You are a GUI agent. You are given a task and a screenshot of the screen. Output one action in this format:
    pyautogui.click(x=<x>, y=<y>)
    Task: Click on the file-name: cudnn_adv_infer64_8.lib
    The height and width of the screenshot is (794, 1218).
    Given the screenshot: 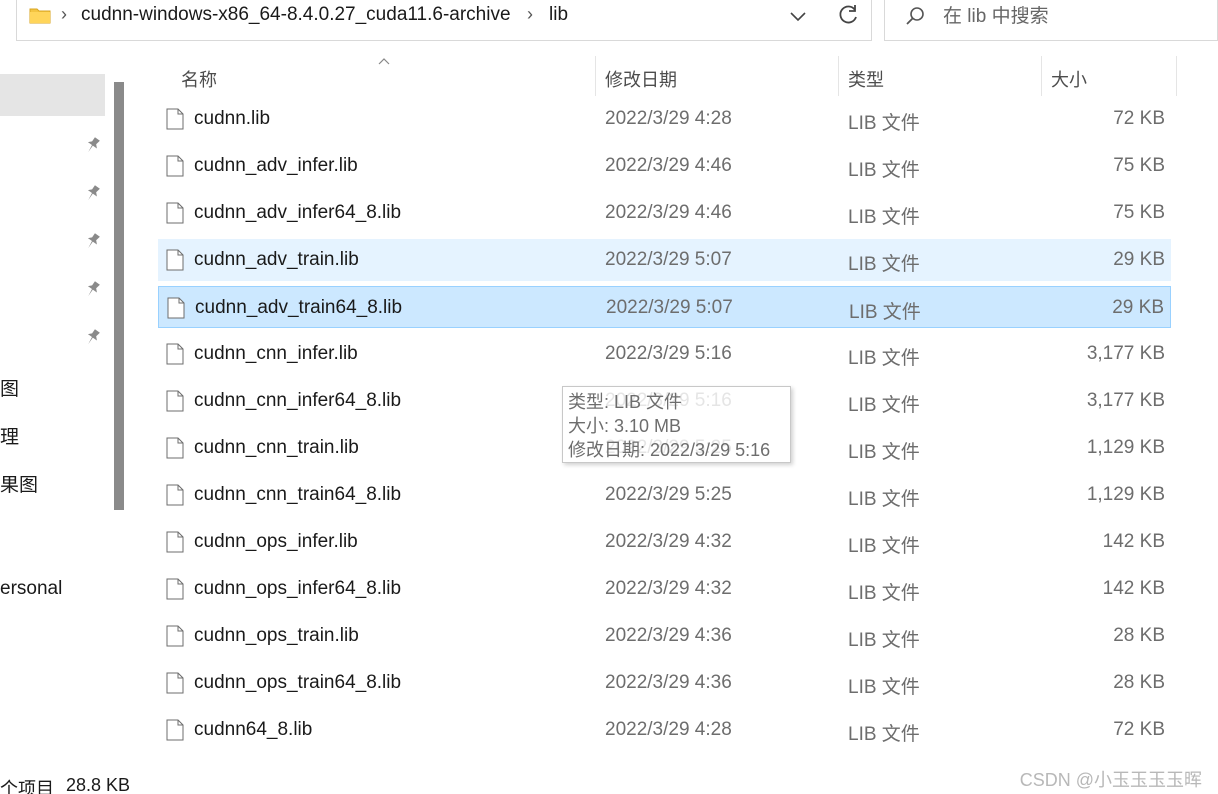 What is the action you would take?
    pyautogui.click(x=298, y=212)
    